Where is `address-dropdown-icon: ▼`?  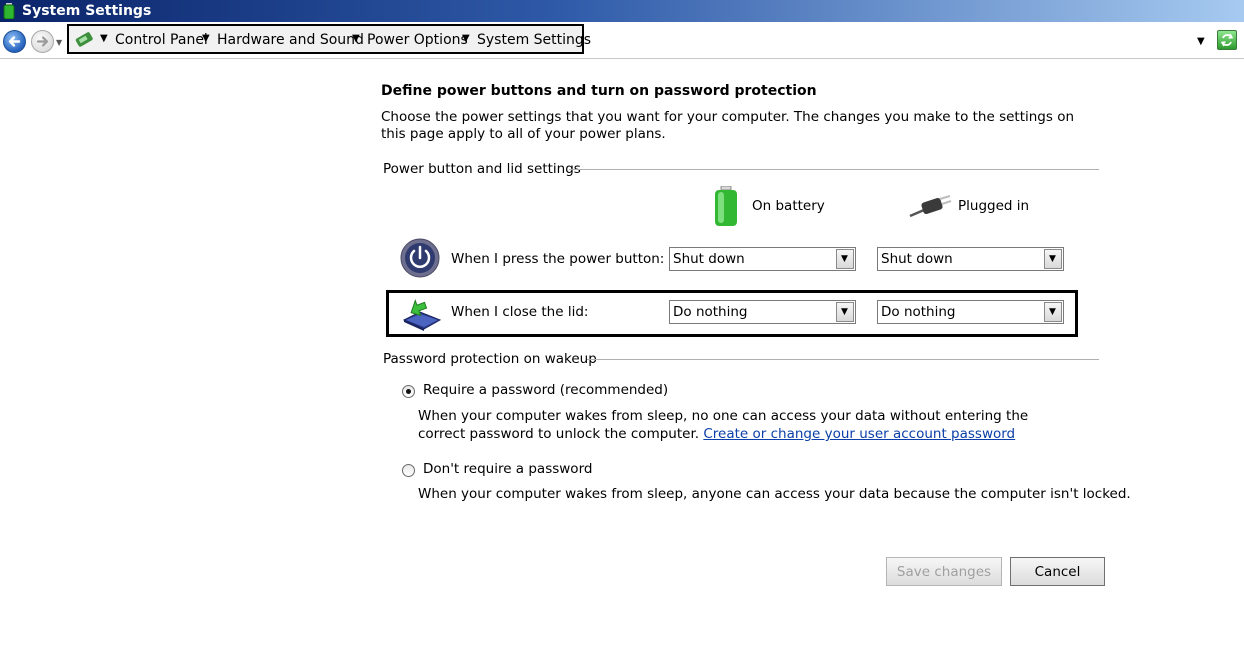
address-dropdown-icon: ▼ is located at coordinates (1201, 41).